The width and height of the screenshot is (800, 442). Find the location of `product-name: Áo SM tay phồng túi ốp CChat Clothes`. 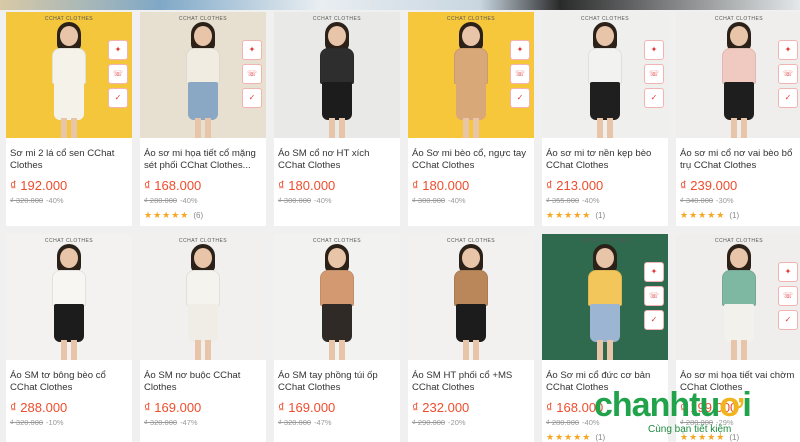

product-name: Áo SM tay phồng túi ốp CChat Clothes is located at coordinates (337, 382).